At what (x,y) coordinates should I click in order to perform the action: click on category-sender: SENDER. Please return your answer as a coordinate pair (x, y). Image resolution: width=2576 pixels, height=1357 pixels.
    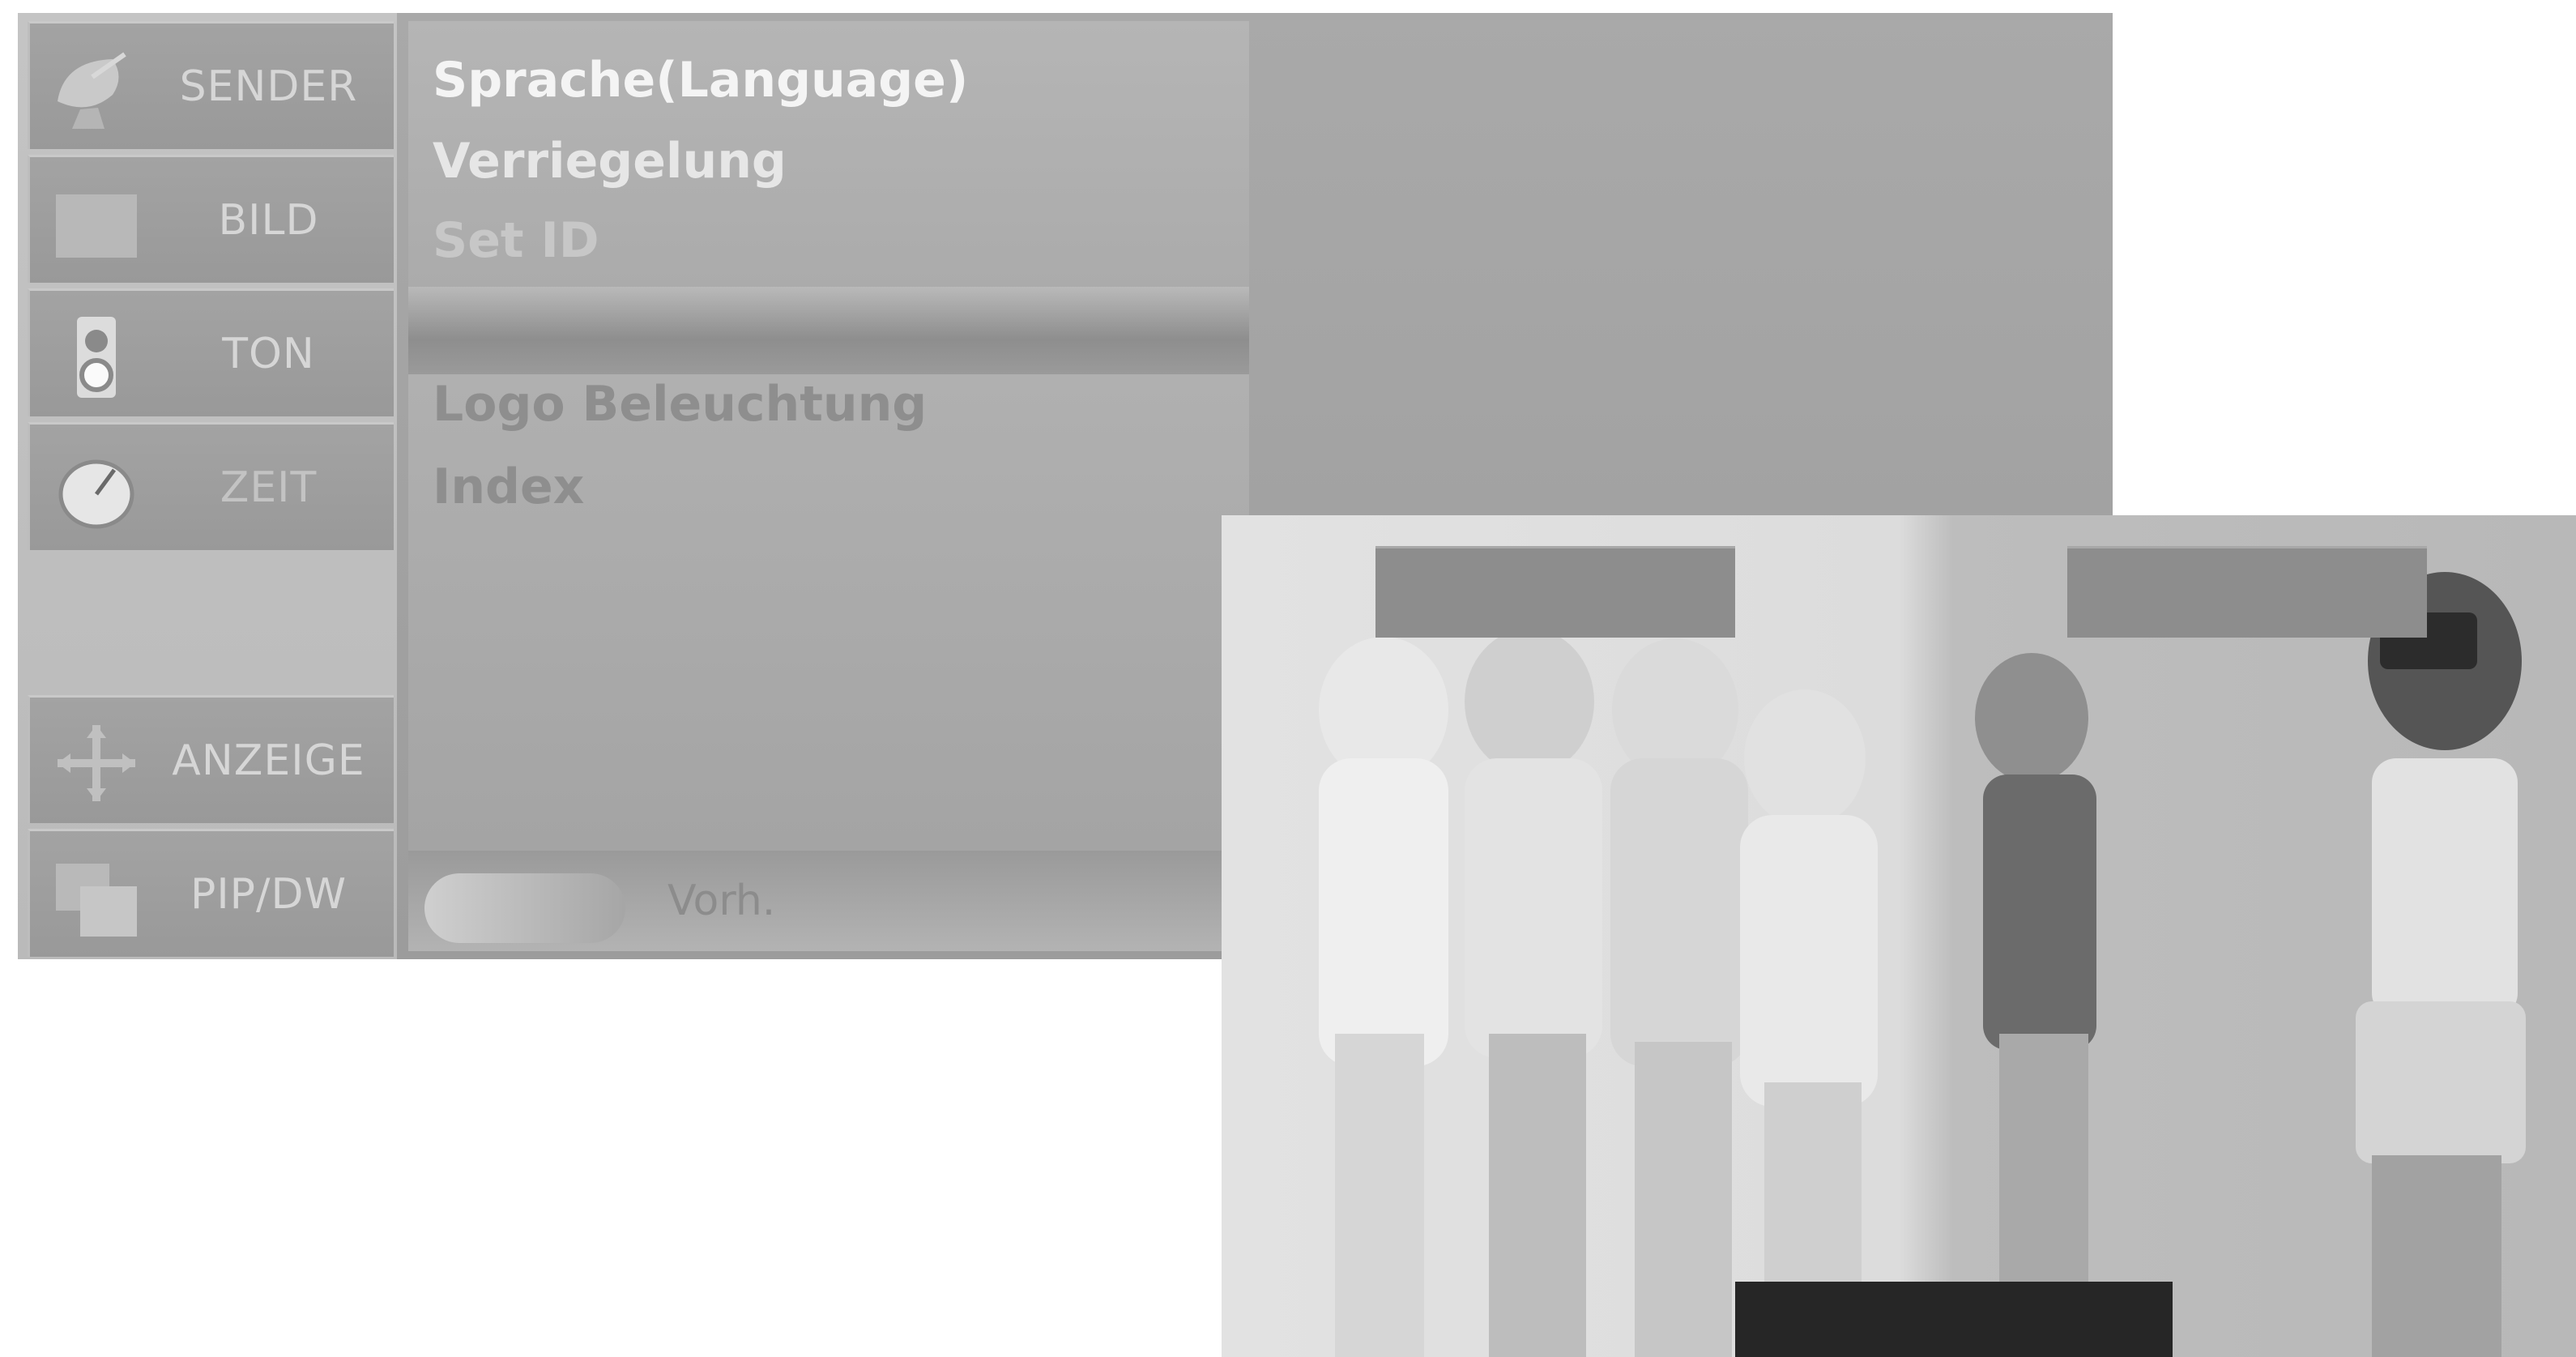
    Looking at the image, I should click on (211, 85).